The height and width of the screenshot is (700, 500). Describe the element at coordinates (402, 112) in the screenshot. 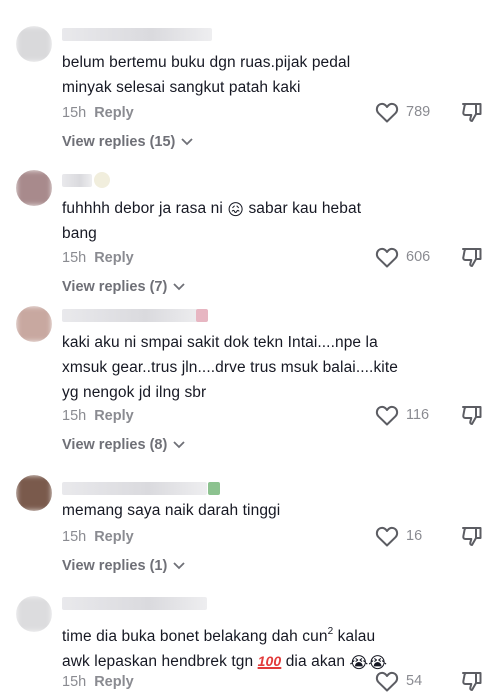

I see `like-button: 789` at that location.